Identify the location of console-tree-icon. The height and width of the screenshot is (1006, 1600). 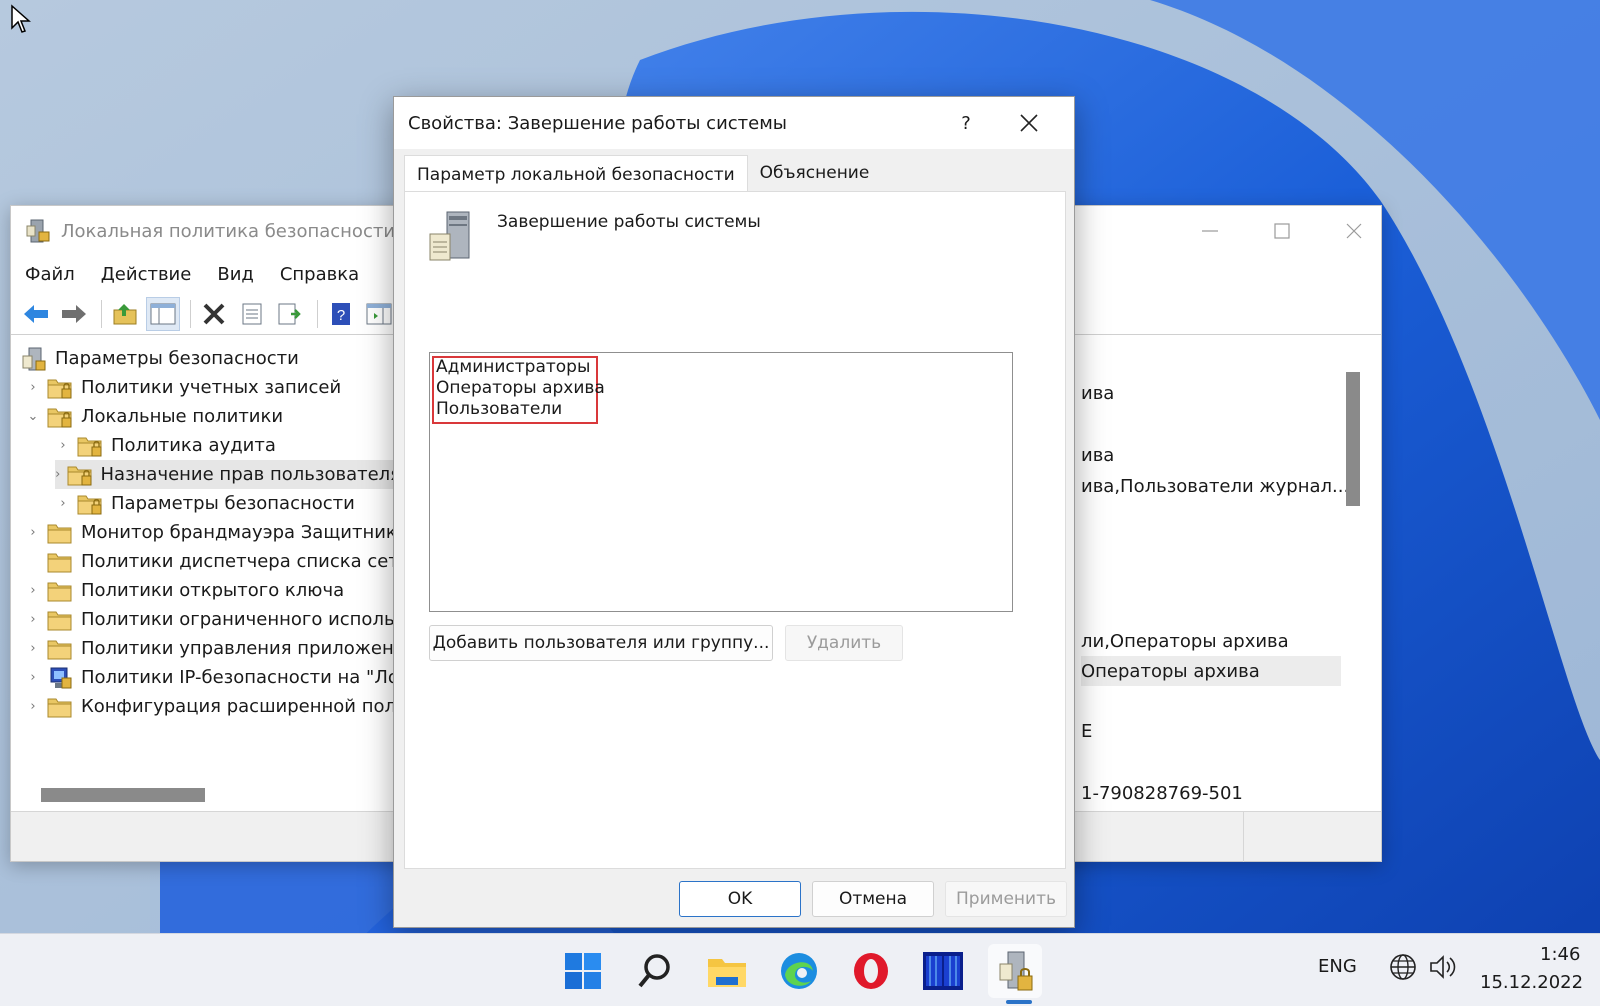
(163, 313).